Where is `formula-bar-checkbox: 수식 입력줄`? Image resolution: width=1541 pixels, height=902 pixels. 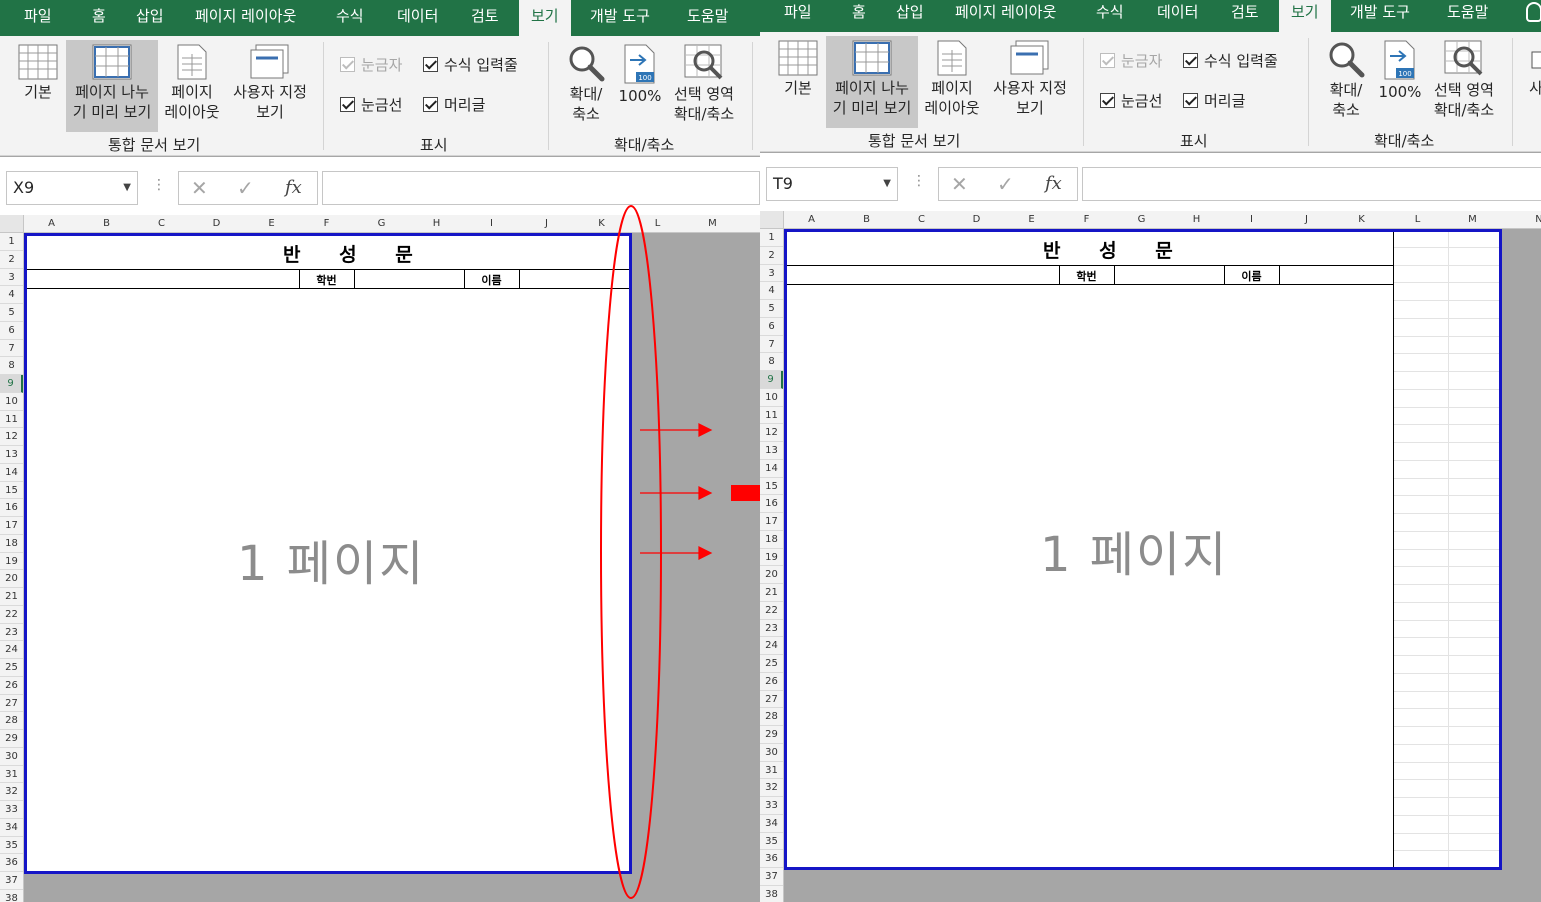 formula-bar-checkbox: 수식 입력줄 is located at coordinates (1230, 60).